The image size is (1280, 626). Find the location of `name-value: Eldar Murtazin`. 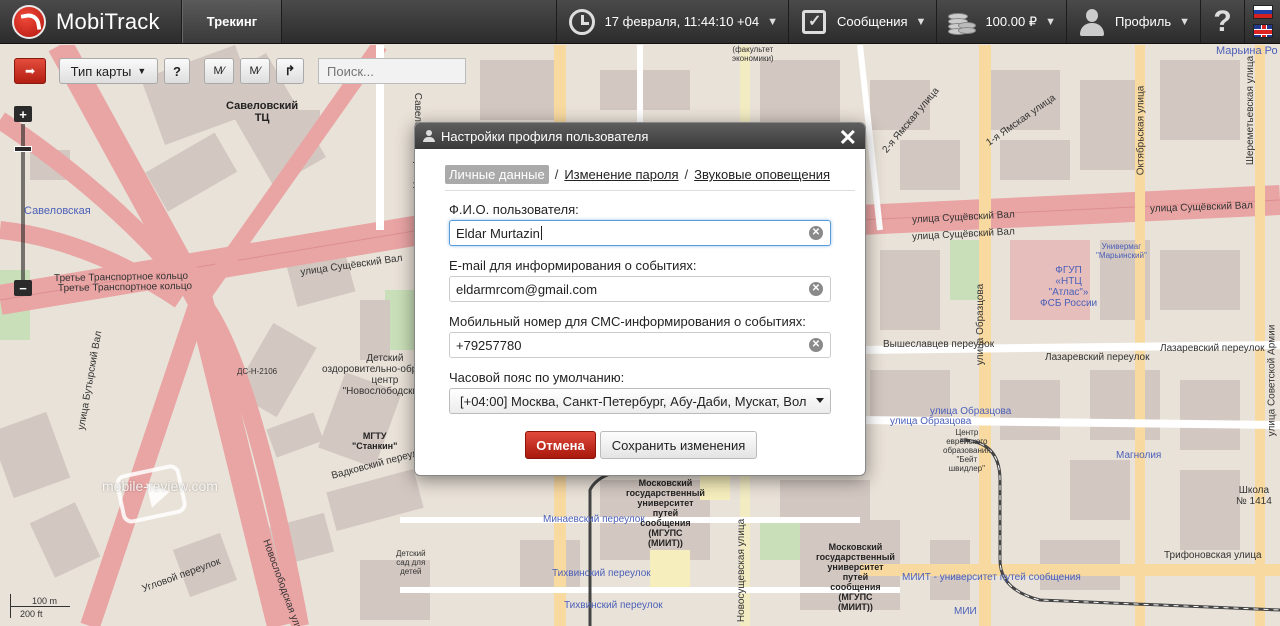

name-value: Eldar Murtazin is located at coordinates (498, 233).